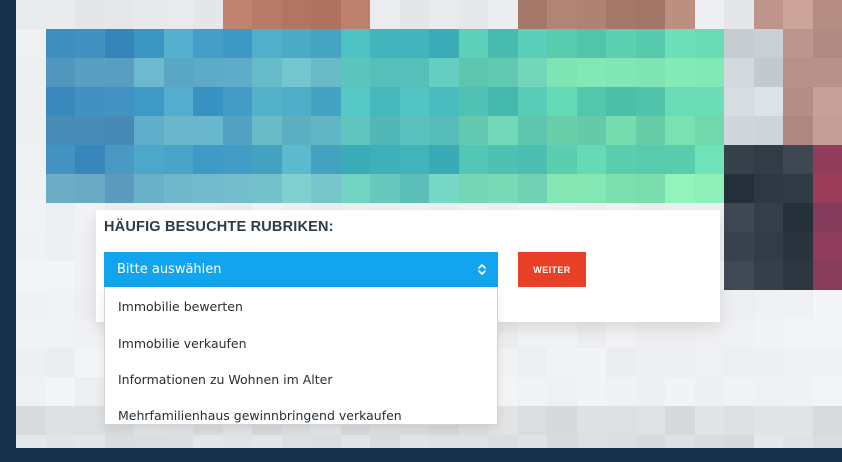 This screenshot has width=842, height=462. What do you see at coordinates (301, 306) in the screenshot?
I see `dropdown-option: Immobilie bewerten` at bounding box center [301, 306].